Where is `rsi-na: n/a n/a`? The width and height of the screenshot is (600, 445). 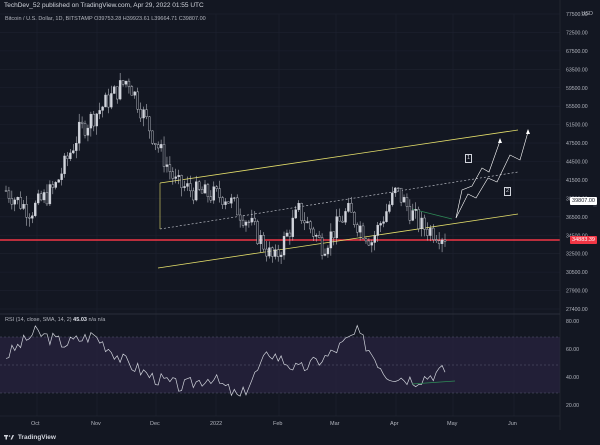
rsi-na: n/a n/a is located at coordinates (97, 320).